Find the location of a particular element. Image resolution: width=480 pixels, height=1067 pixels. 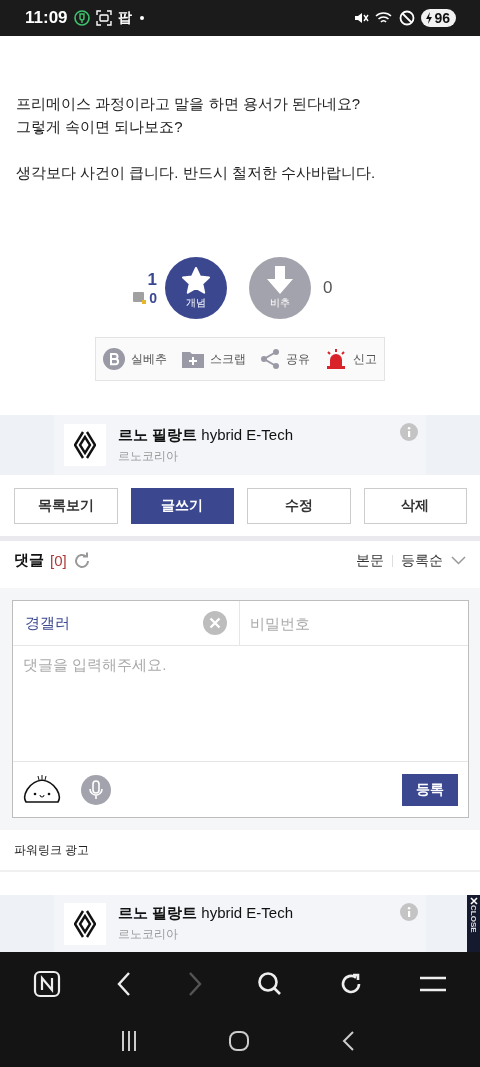

board-button: 목록보기 is located at coordinates (66, 506).